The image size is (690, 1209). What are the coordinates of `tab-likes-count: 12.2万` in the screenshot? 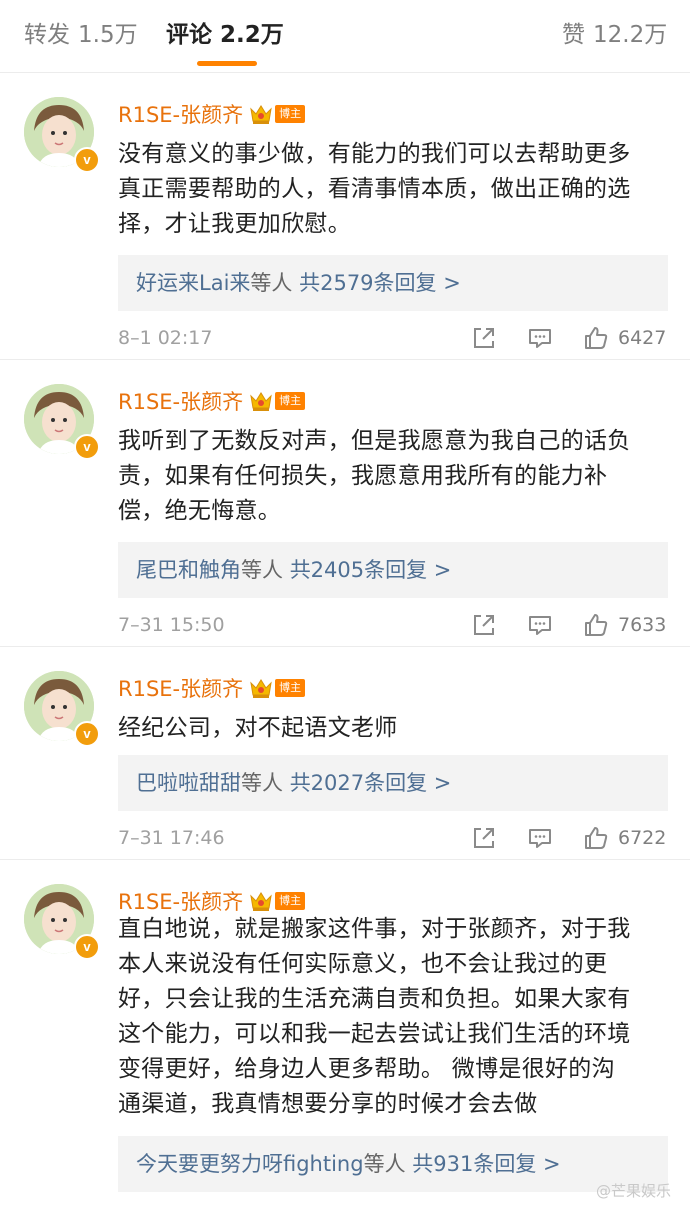 It's located at (630, 35).